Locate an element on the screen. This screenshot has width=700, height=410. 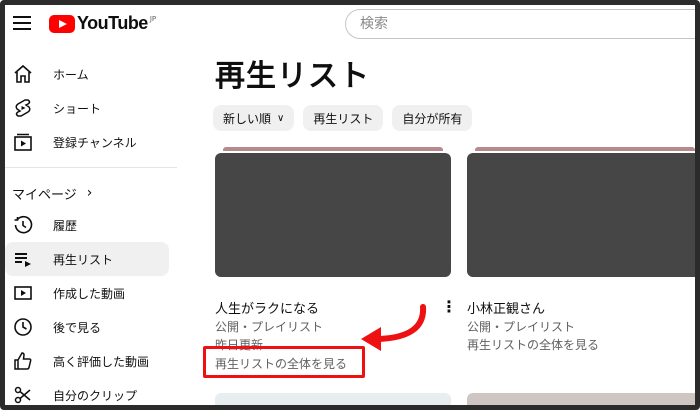
youtube-play-icon is located at coordinates (62, 23).